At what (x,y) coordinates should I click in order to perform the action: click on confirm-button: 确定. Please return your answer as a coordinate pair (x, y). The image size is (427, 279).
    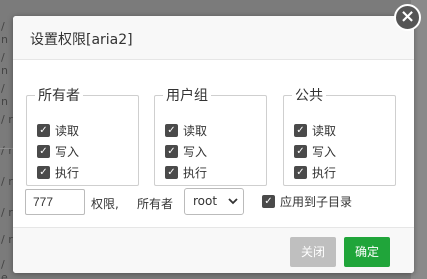
    Looking at the image, I should click on (367, 252).